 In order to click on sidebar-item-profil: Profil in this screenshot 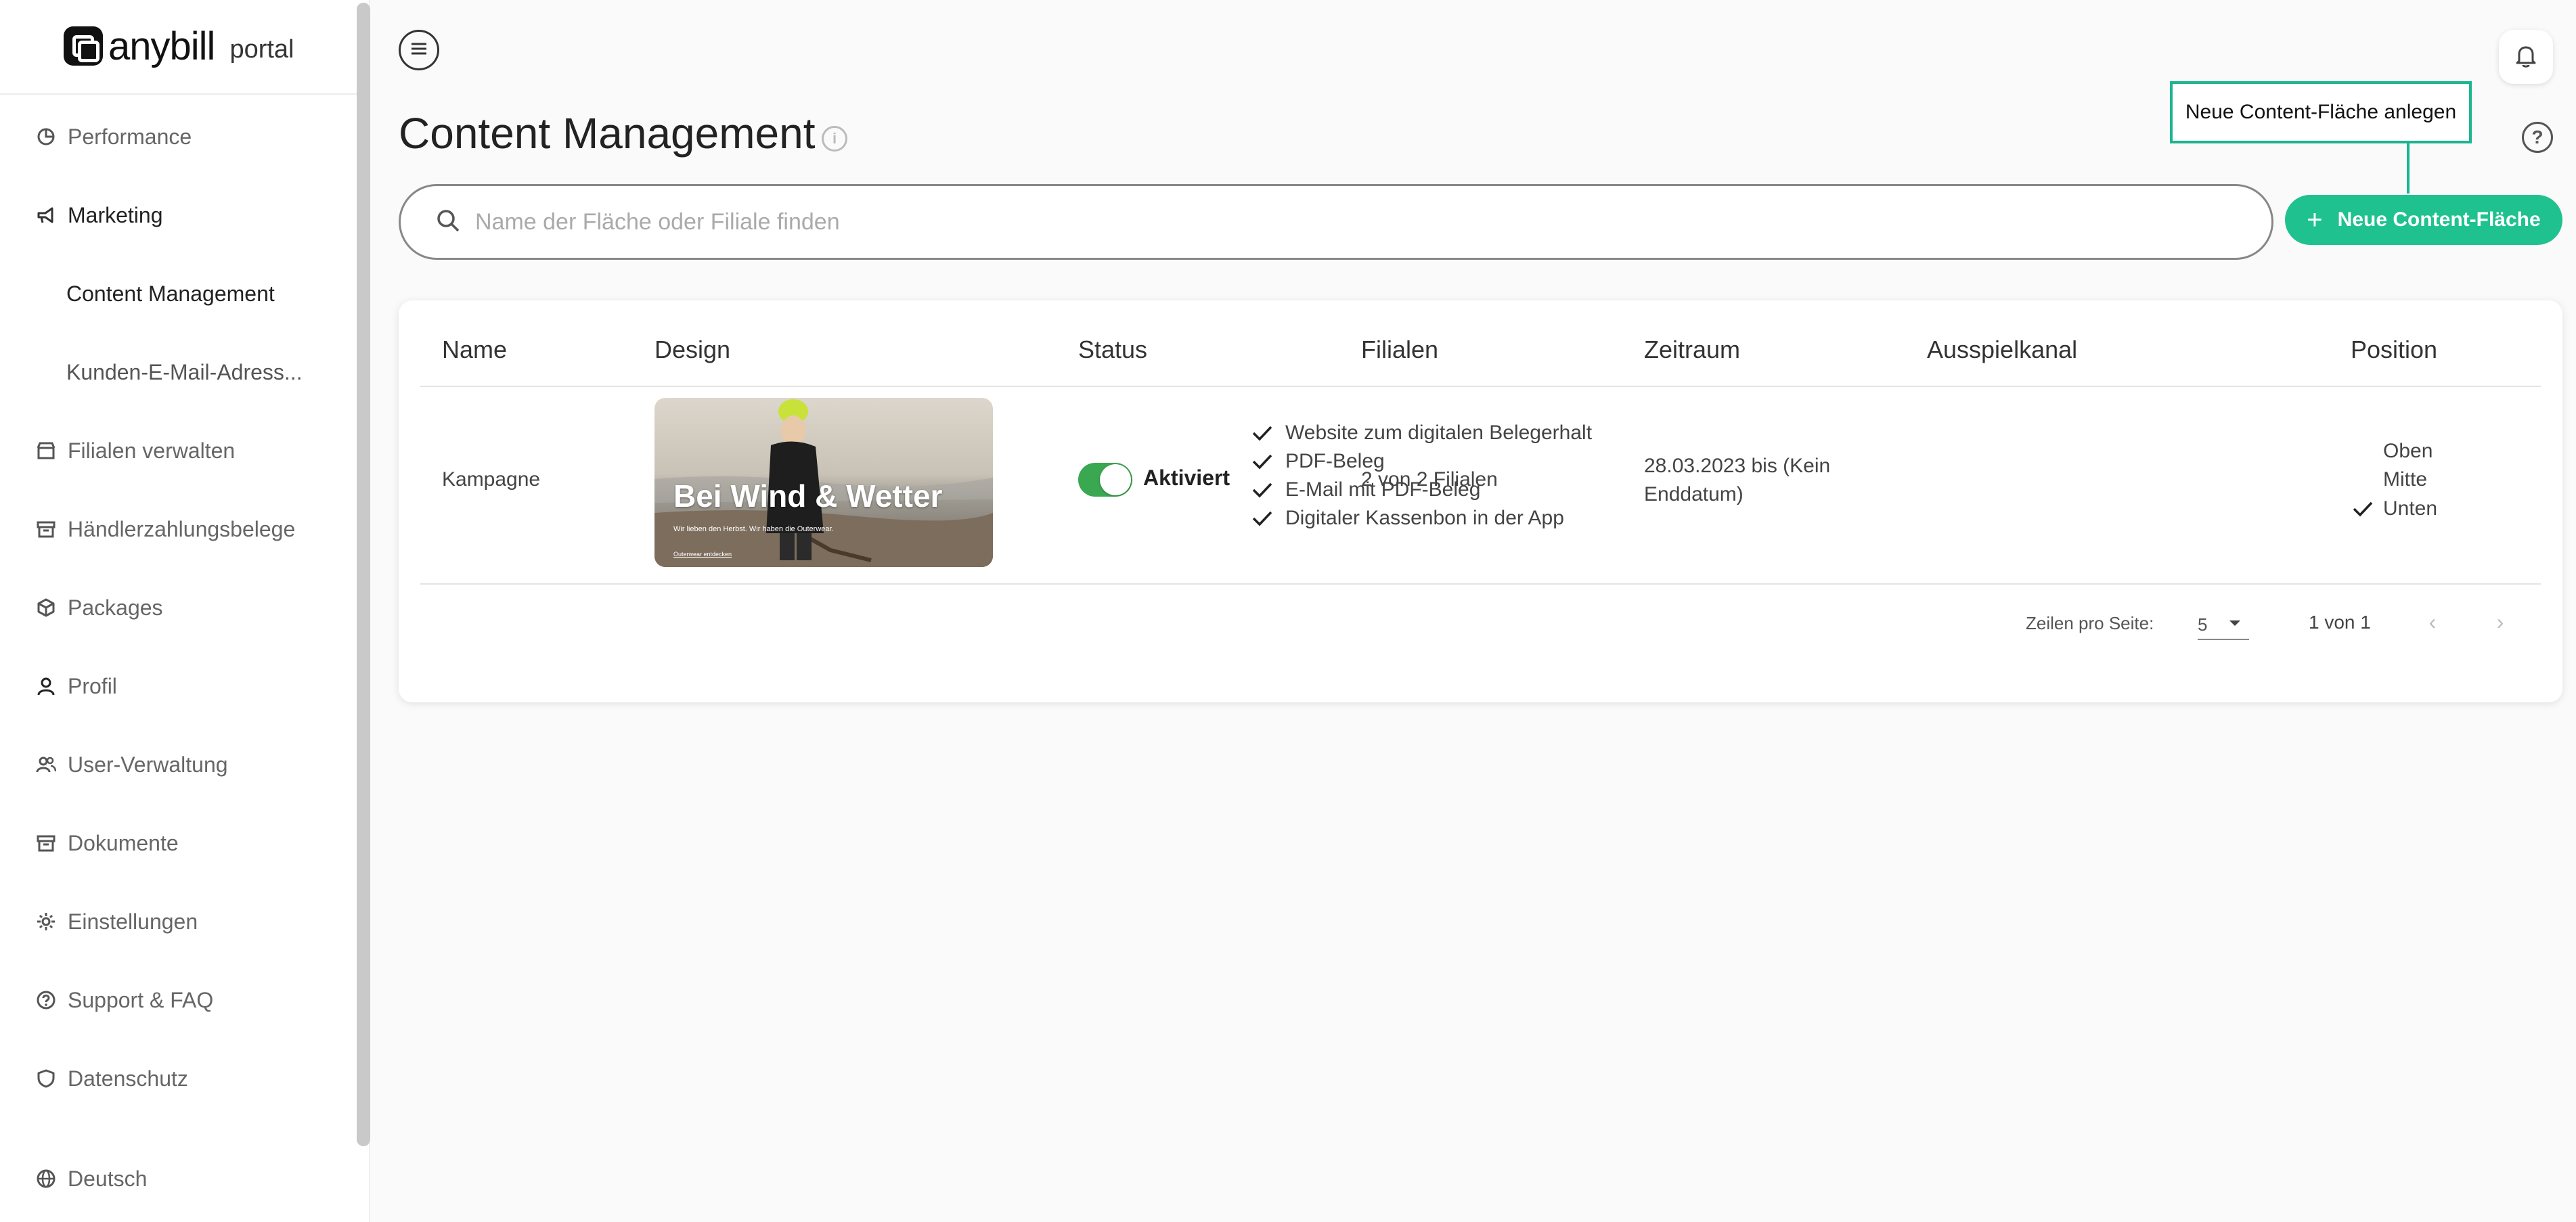, I will do `click(76, 686)`.